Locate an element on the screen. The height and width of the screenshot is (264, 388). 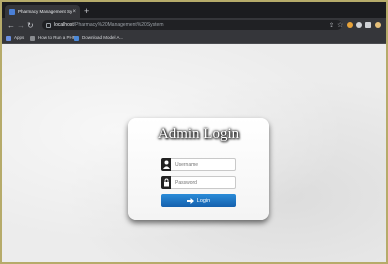
login-button: Login is located at coordinates (198, 200).